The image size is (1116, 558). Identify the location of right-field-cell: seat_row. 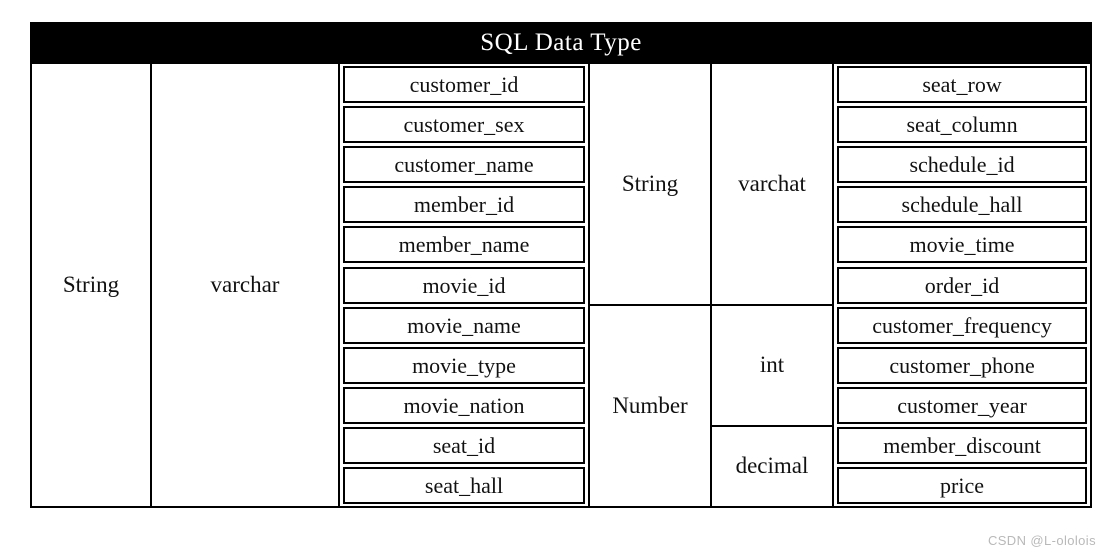
(962, 84).